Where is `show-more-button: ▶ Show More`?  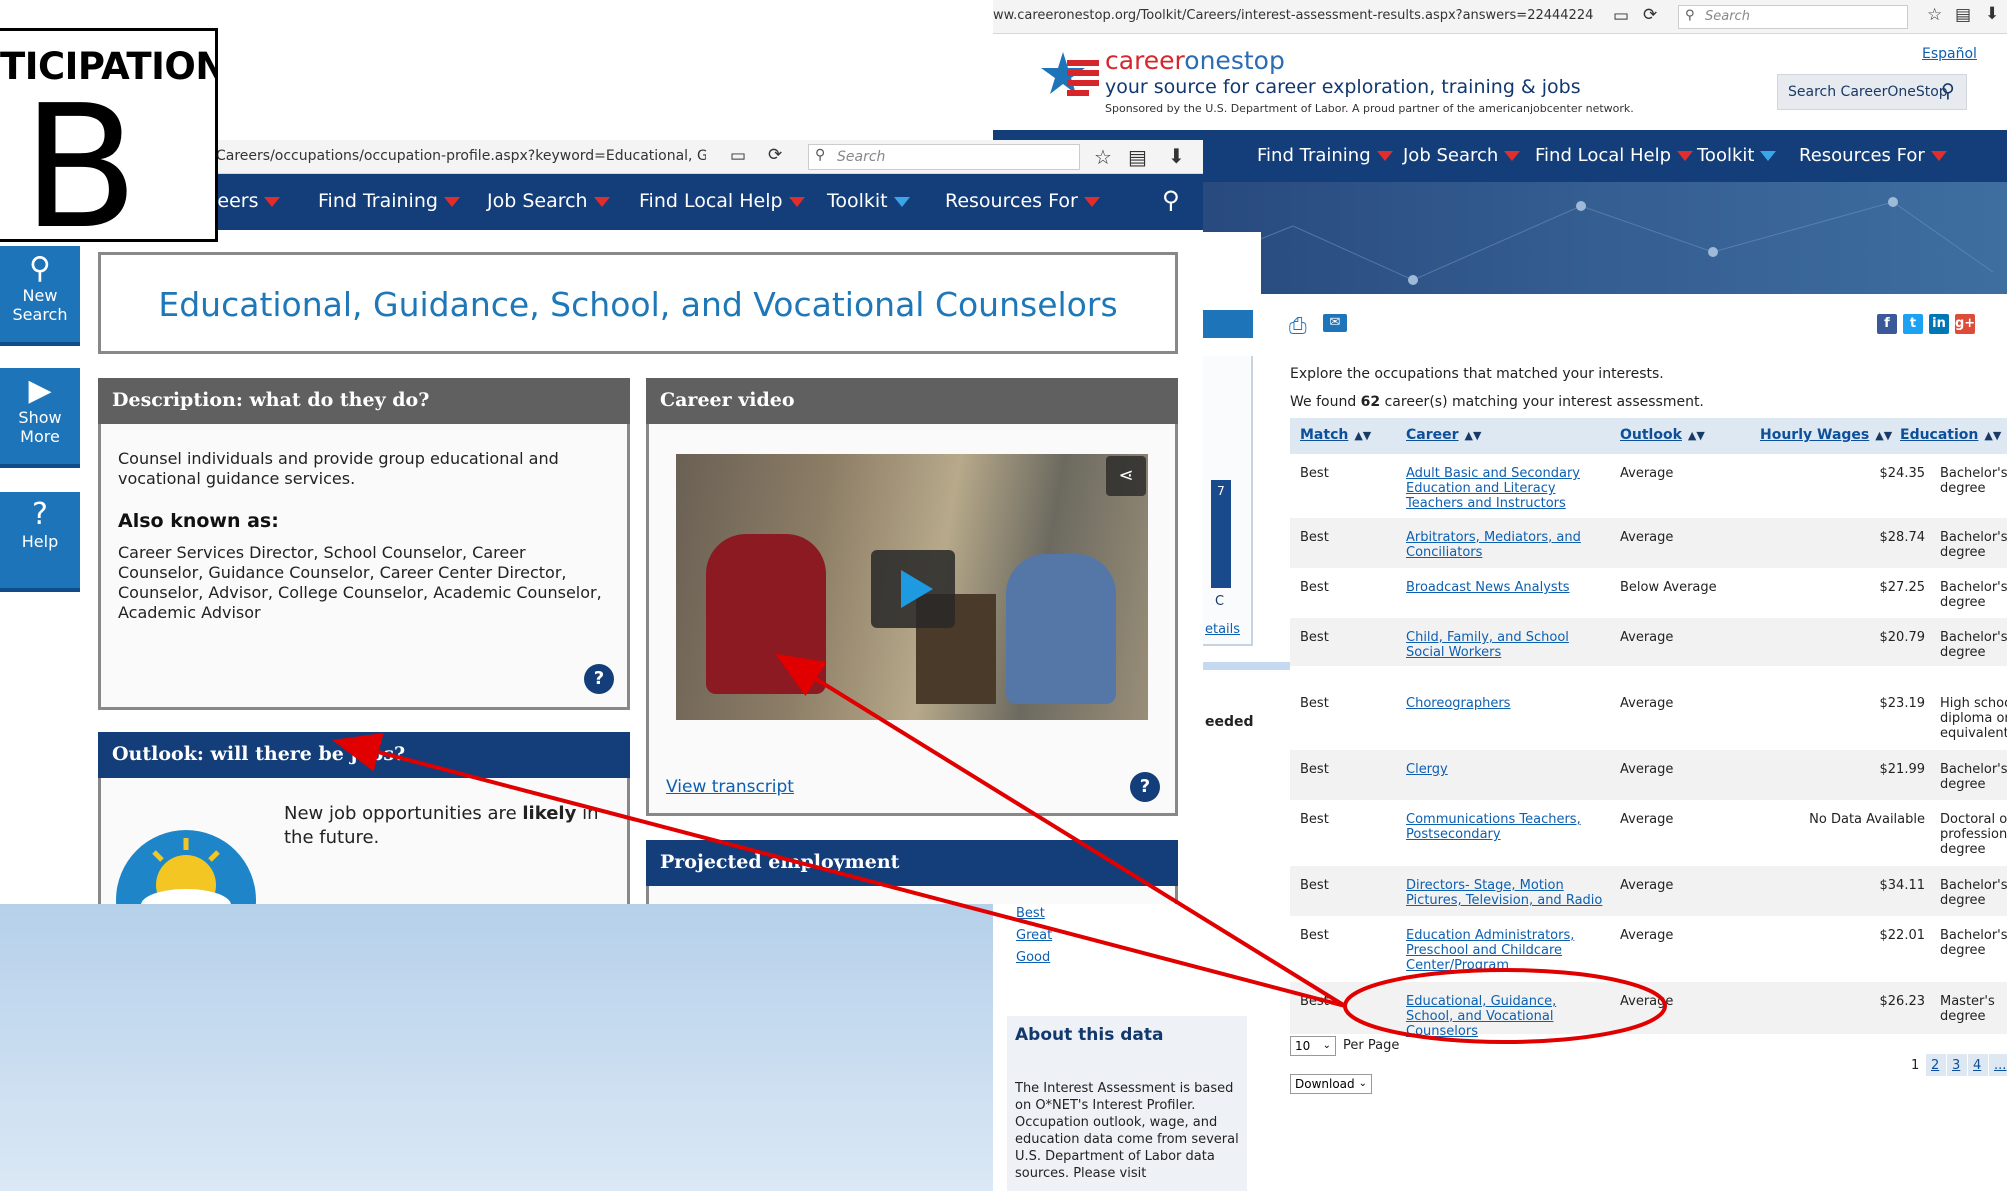 show-more-button: ▶ Show More is located at coordinates (40, 418).